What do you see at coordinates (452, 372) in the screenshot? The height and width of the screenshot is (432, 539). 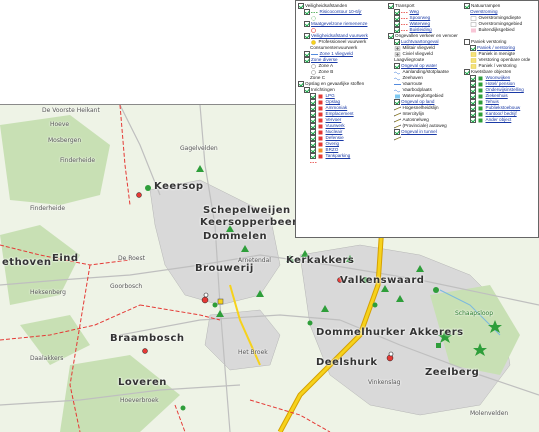 I see `place-label: Zeelberg` at bounding box center [452, 372].